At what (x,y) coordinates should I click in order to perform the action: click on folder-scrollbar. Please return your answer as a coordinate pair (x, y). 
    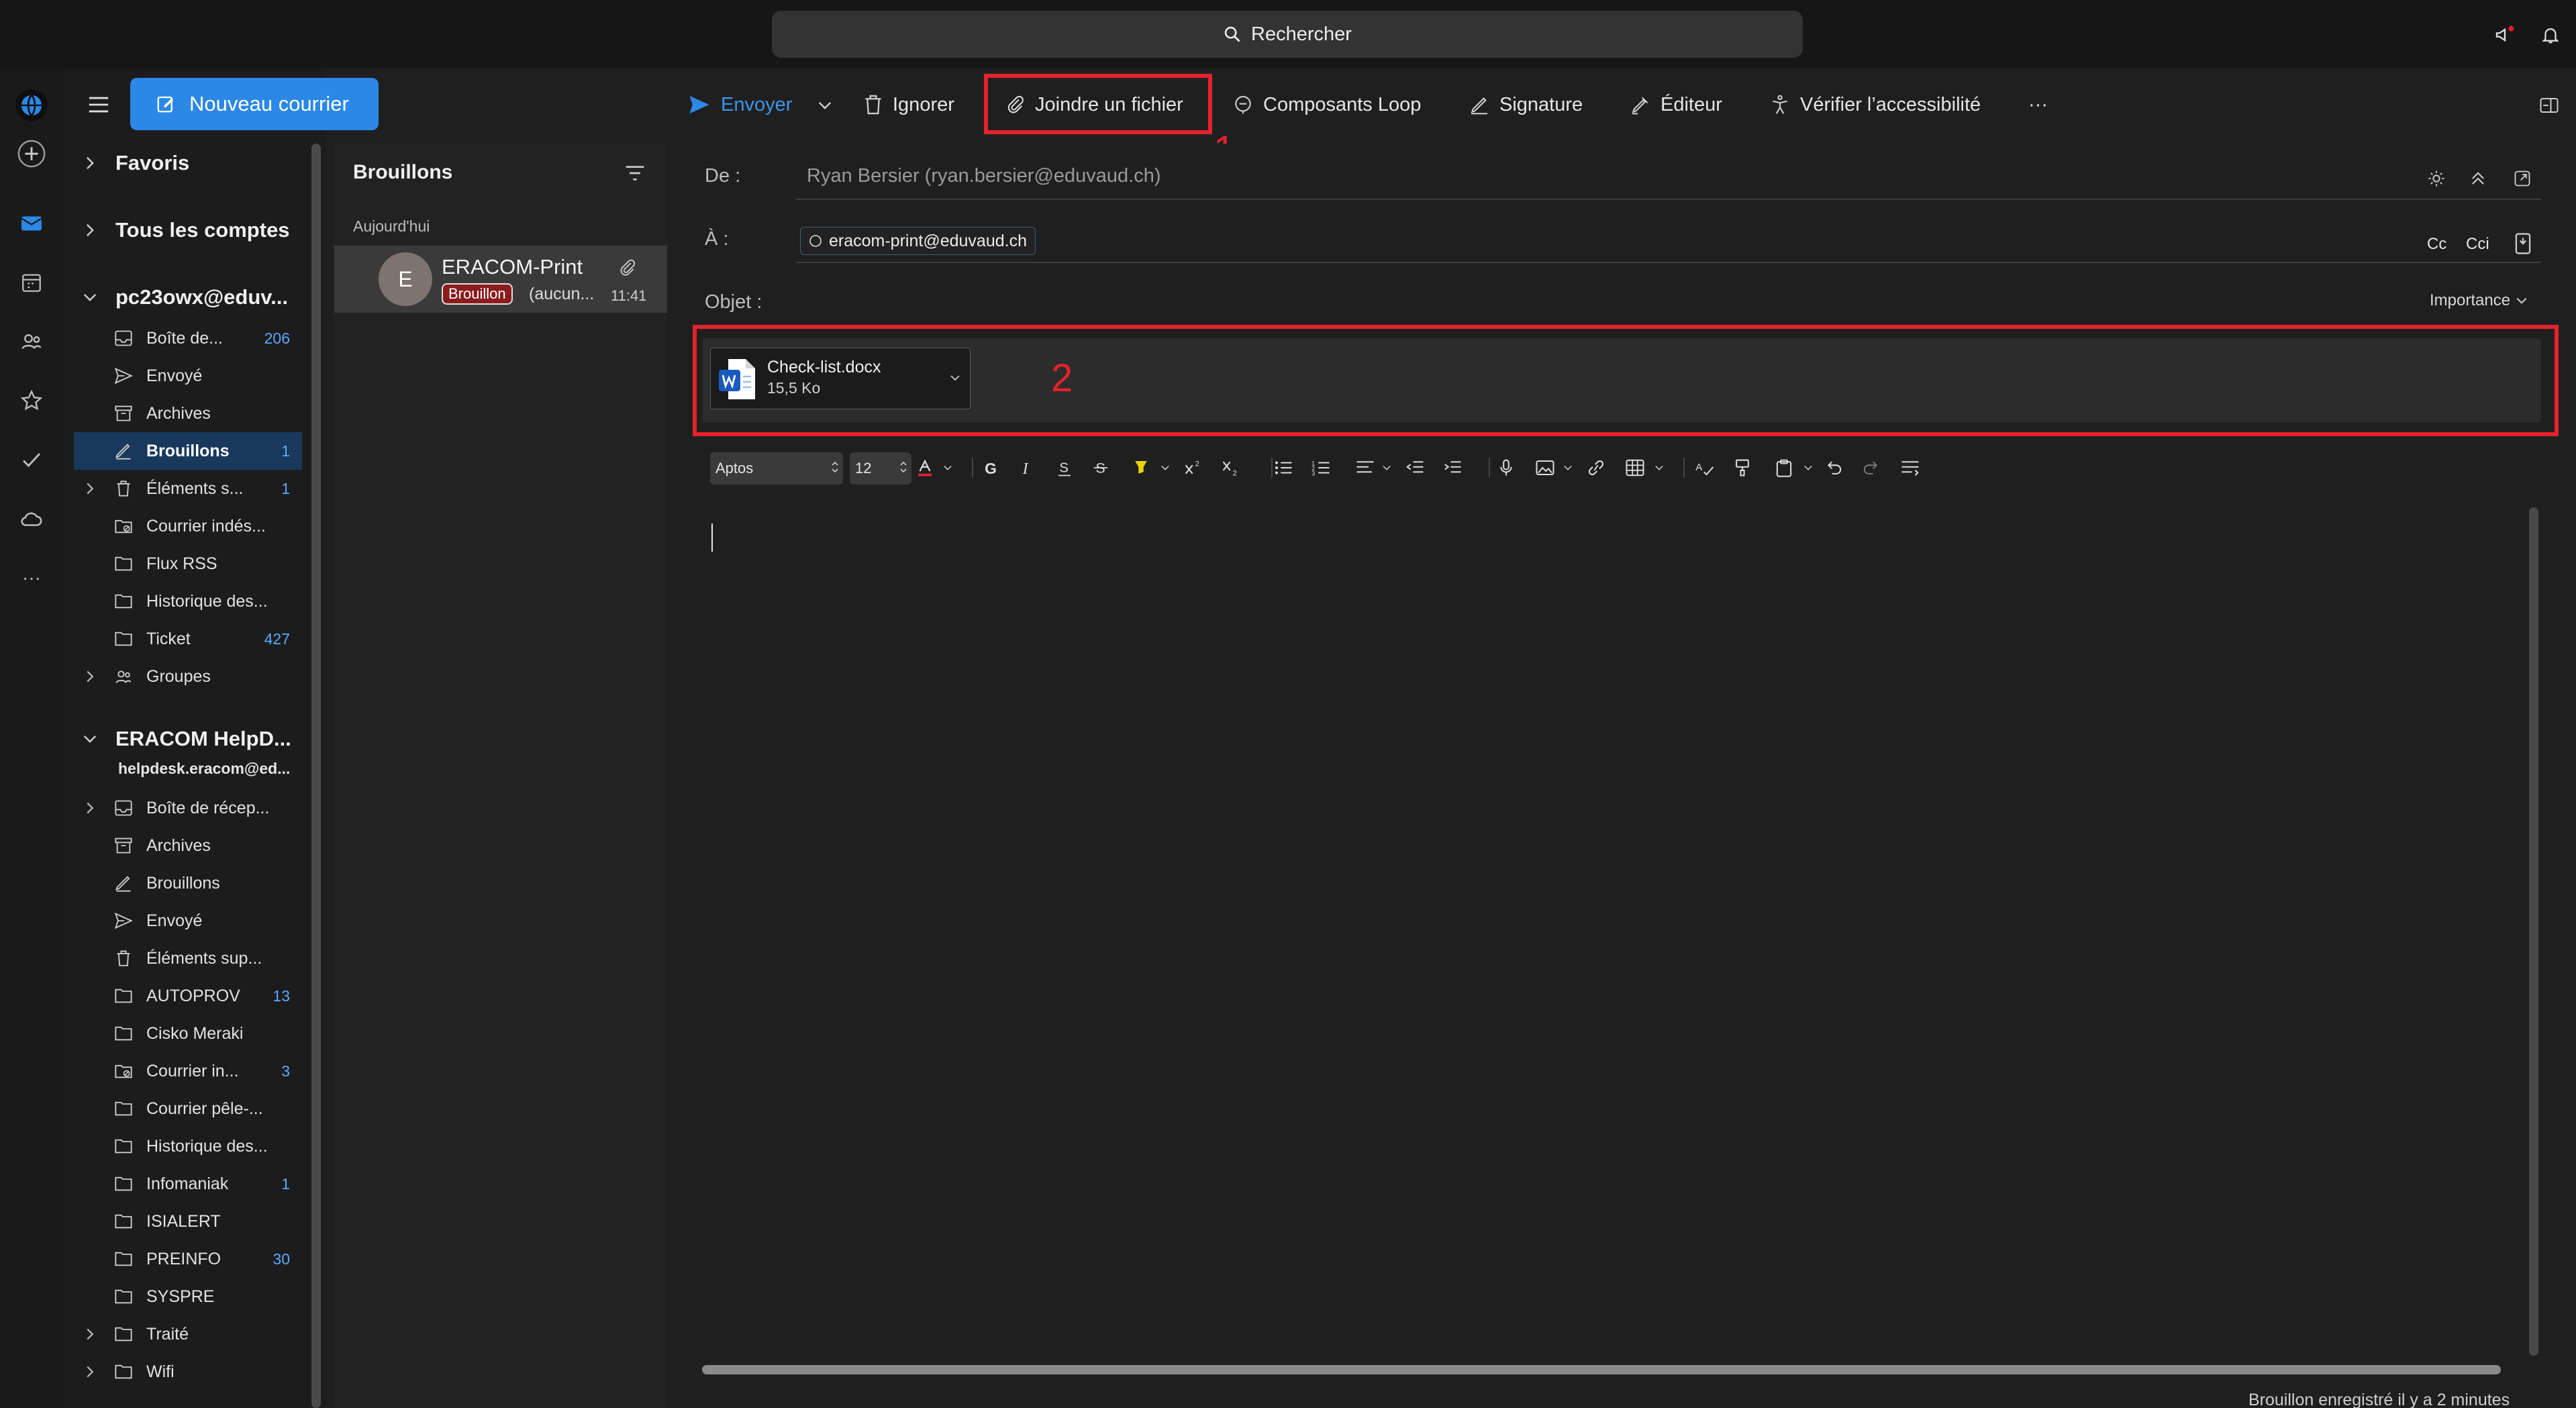
    Looking at the image, I should click on (316, 776).